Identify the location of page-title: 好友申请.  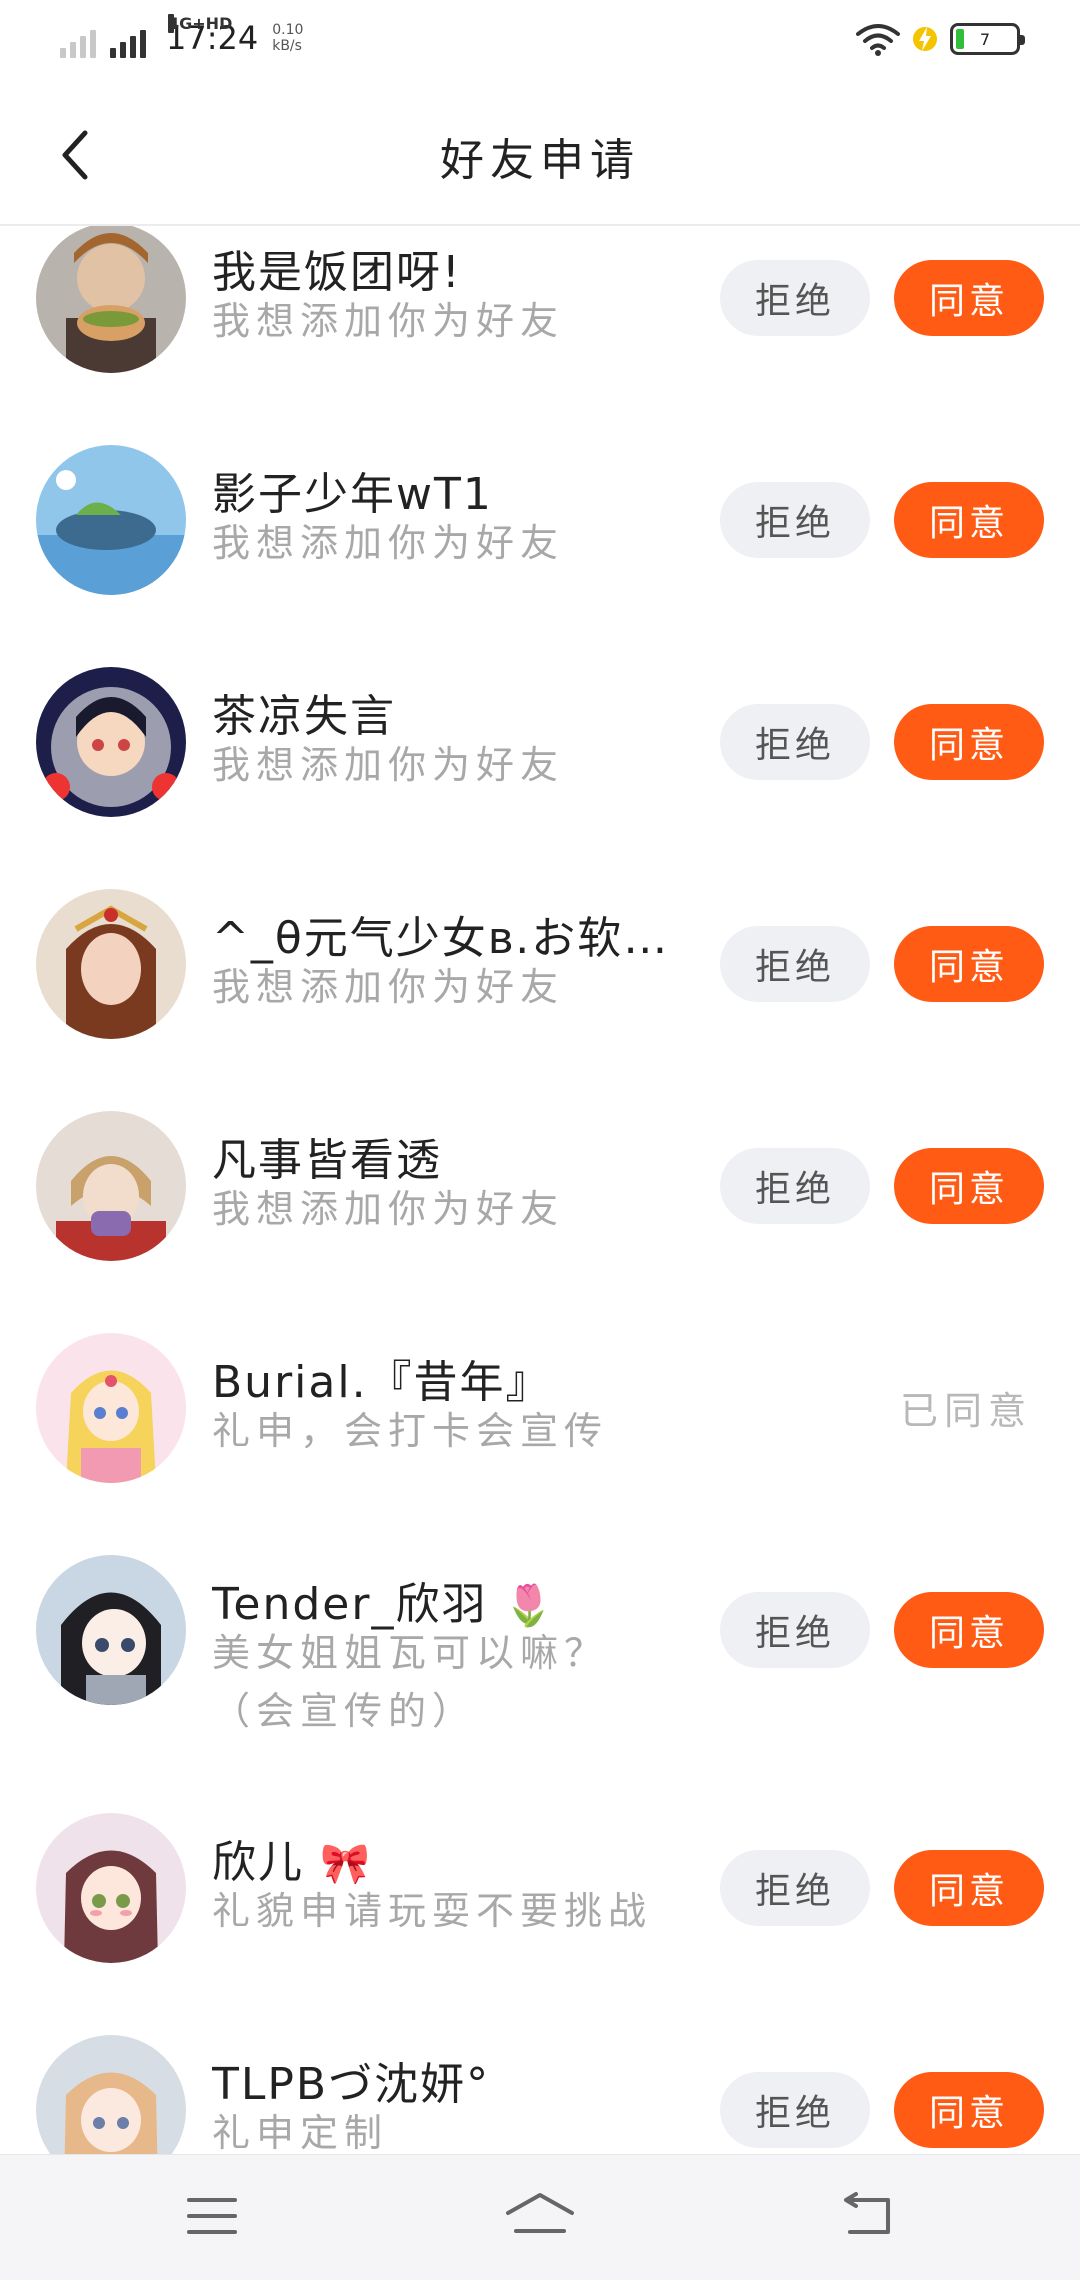
(540, 160).